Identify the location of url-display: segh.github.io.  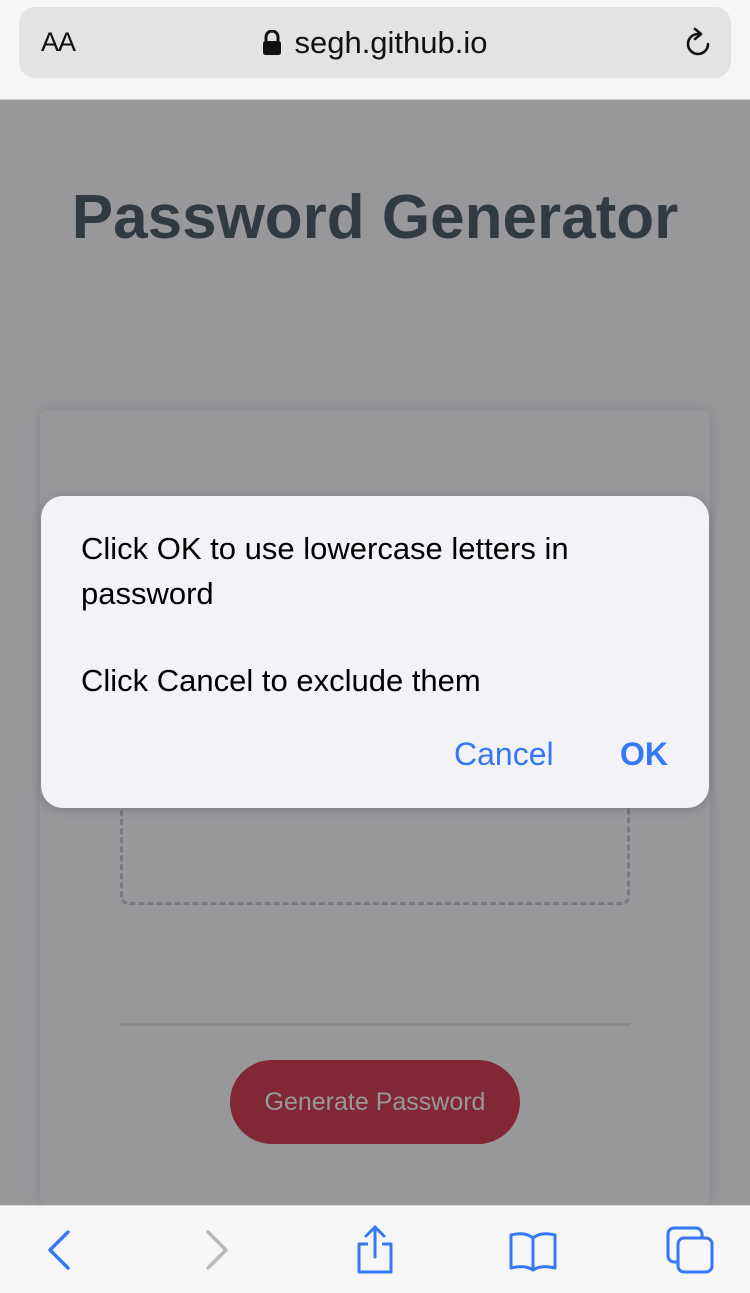
(375, 43).